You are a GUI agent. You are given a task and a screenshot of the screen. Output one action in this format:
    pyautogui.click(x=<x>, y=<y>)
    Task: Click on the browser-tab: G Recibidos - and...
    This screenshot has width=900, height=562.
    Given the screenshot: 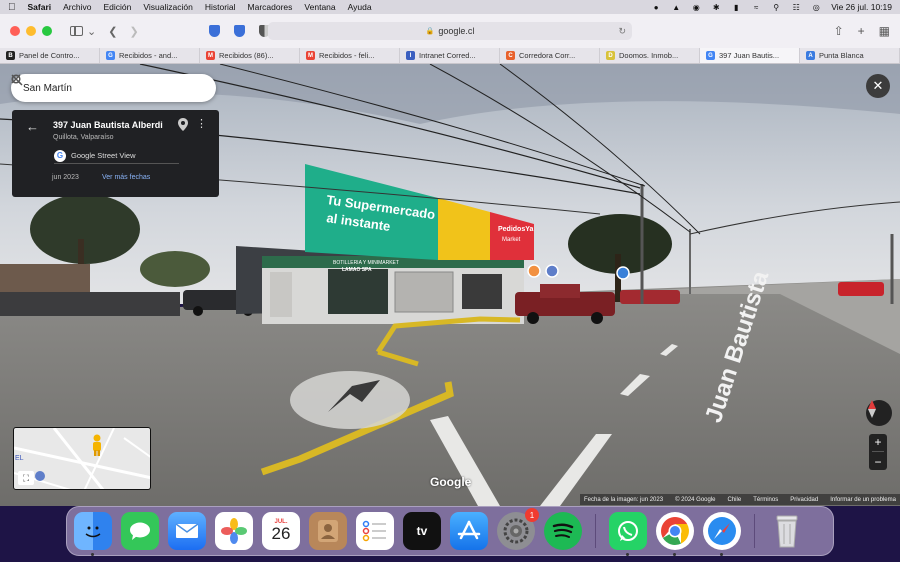 What is the action you would take?
    pyautogui.click(x=150, y=55)
    